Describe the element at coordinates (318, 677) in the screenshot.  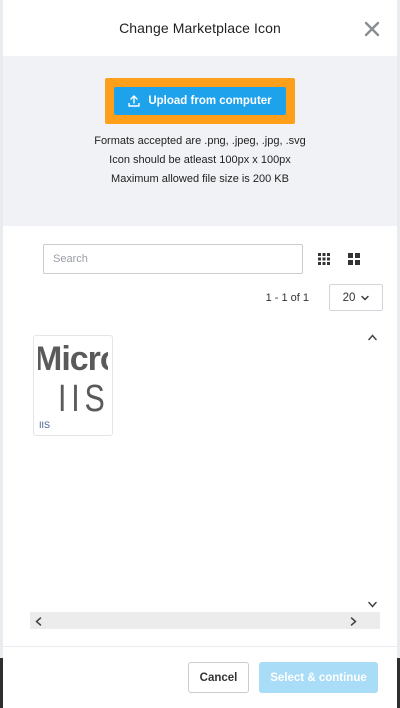
I see `select-continue-button: Select & continue` at that location.